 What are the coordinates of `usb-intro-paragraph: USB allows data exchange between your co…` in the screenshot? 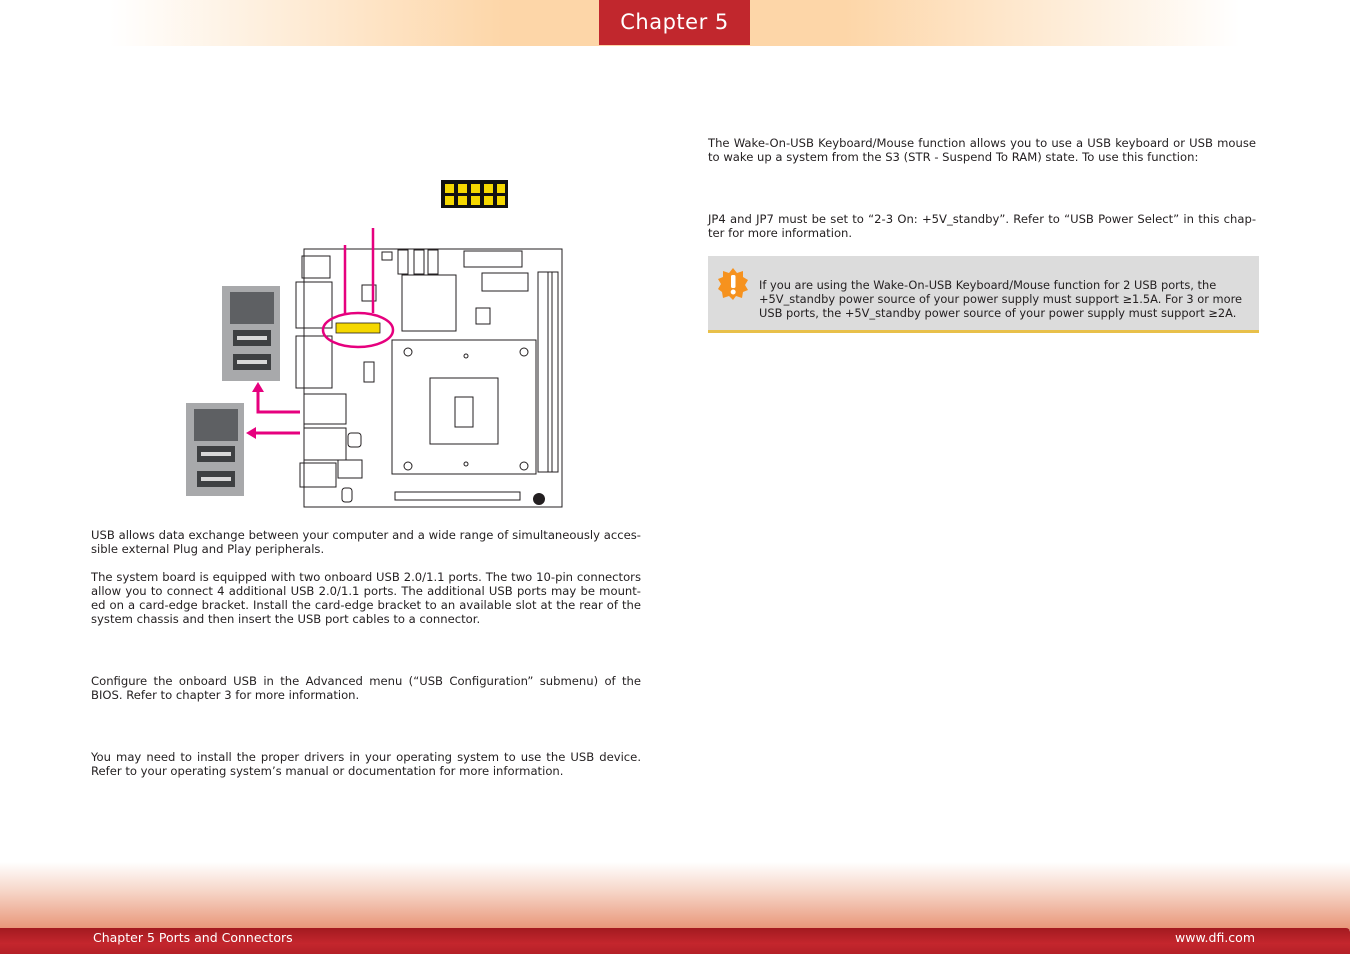 It's located at (366, 542).